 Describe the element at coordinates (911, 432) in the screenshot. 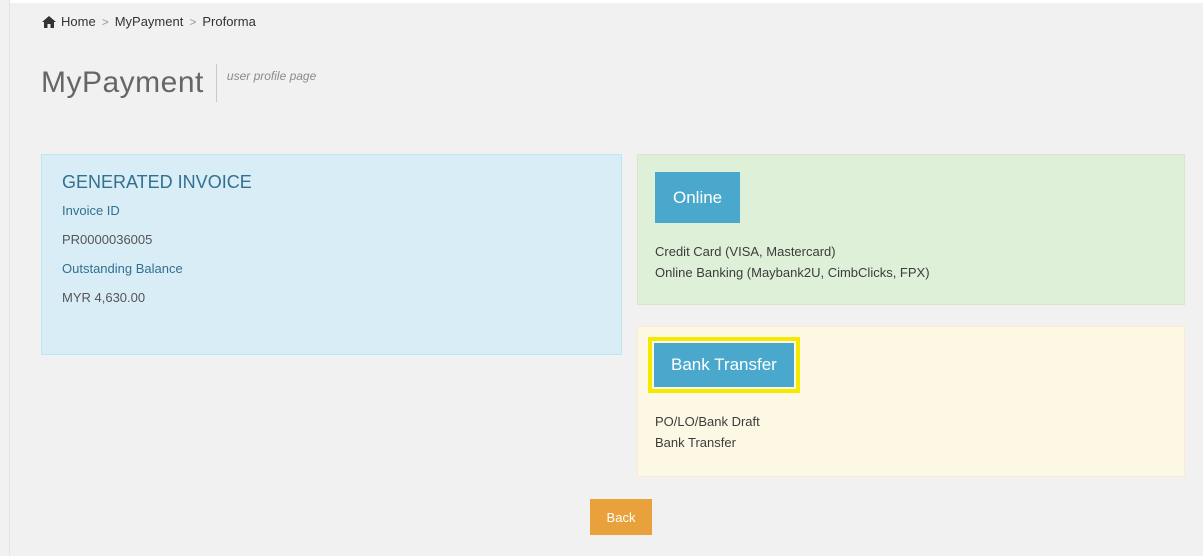

I see `bank-options: PO/LO/Bank Draft Bank Transfer` at that location.